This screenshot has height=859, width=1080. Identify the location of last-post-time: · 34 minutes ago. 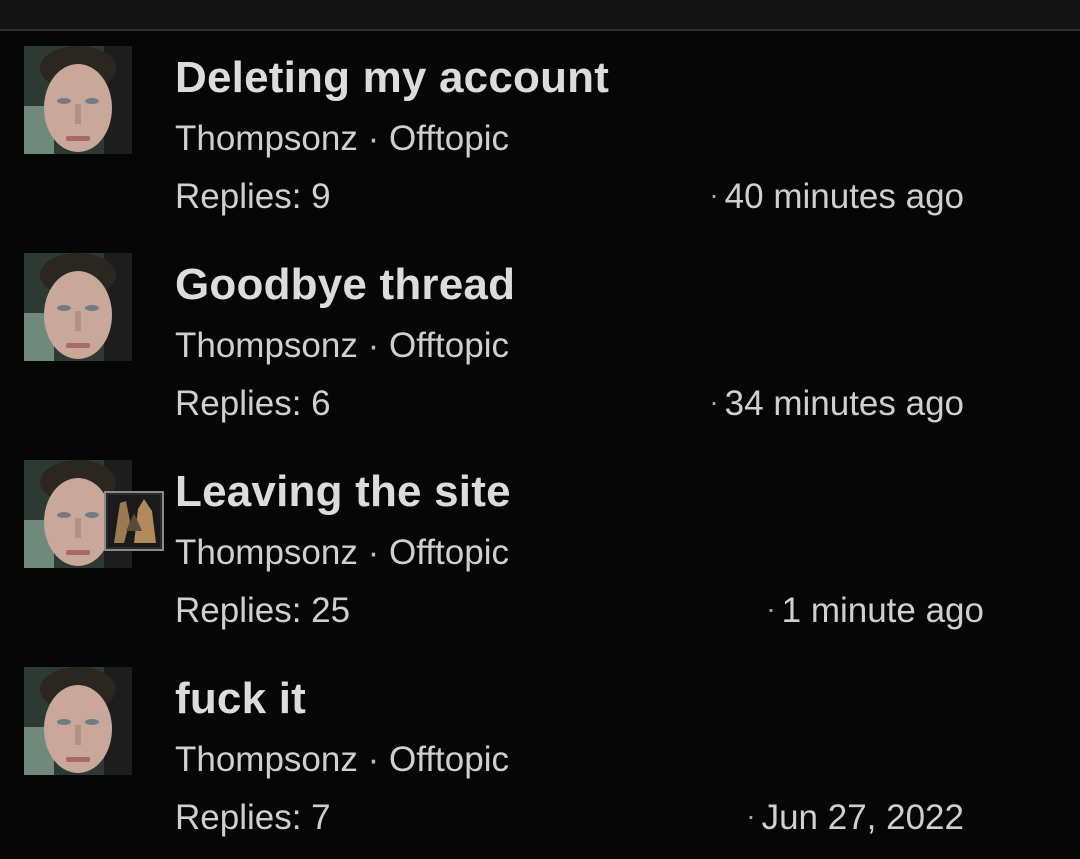
(836, 404).